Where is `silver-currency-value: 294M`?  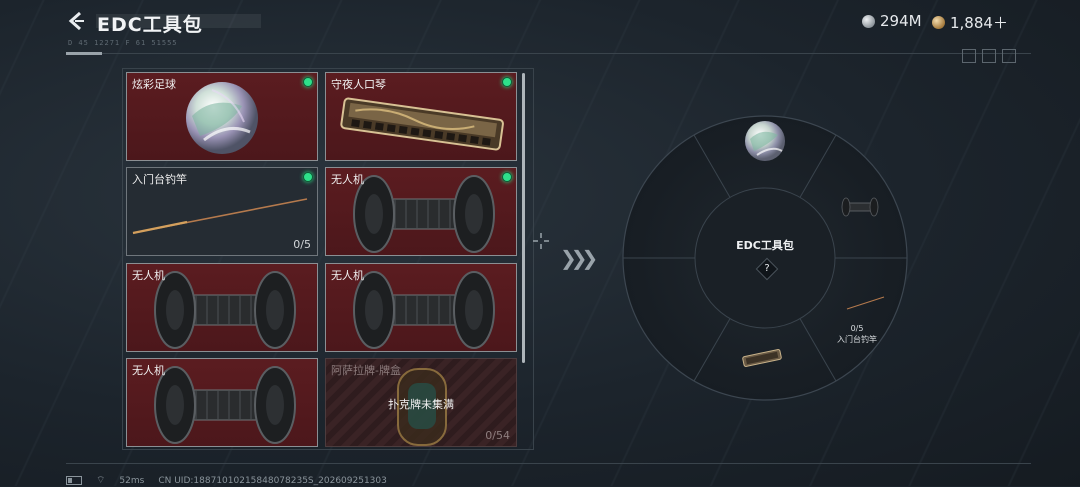
silver-currency-value: 294M is located at coordinates (901, 21).